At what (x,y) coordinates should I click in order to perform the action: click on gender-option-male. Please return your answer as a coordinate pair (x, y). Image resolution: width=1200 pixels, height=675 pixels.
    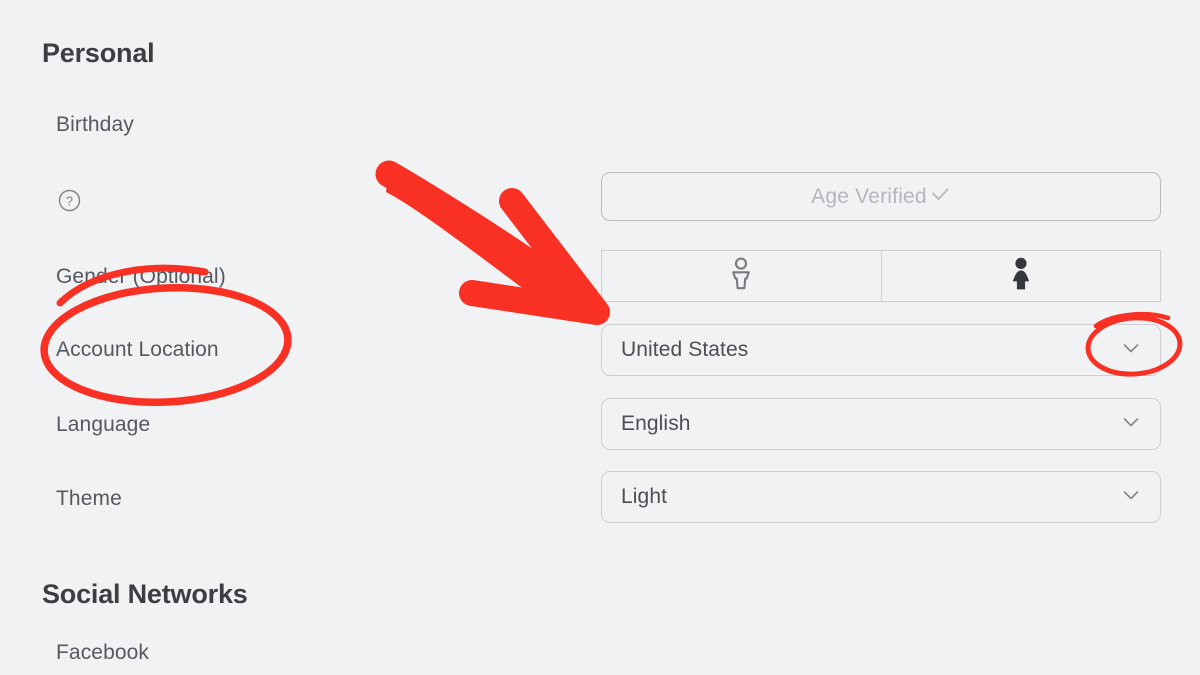
    Looking at the image, I should click on (741, 276).